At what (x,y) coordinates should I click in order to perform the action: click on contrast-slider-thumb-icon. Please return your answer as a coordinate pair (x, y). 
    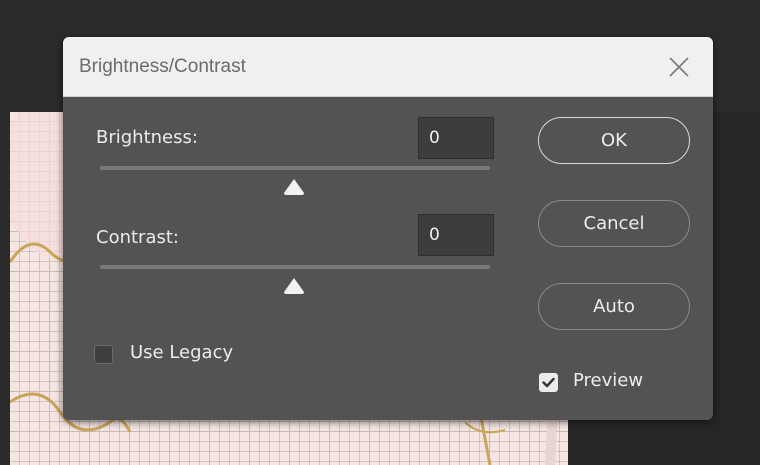
    Looking at the image, I should click on (294, 286).